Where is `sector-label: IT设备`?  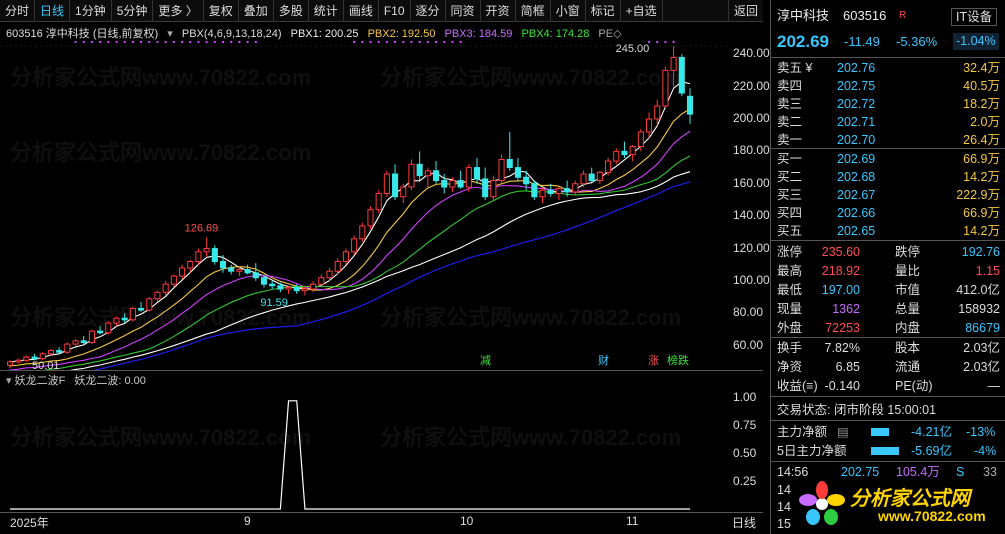
sector-label: IT设备 is located at coordinates (974, 17).